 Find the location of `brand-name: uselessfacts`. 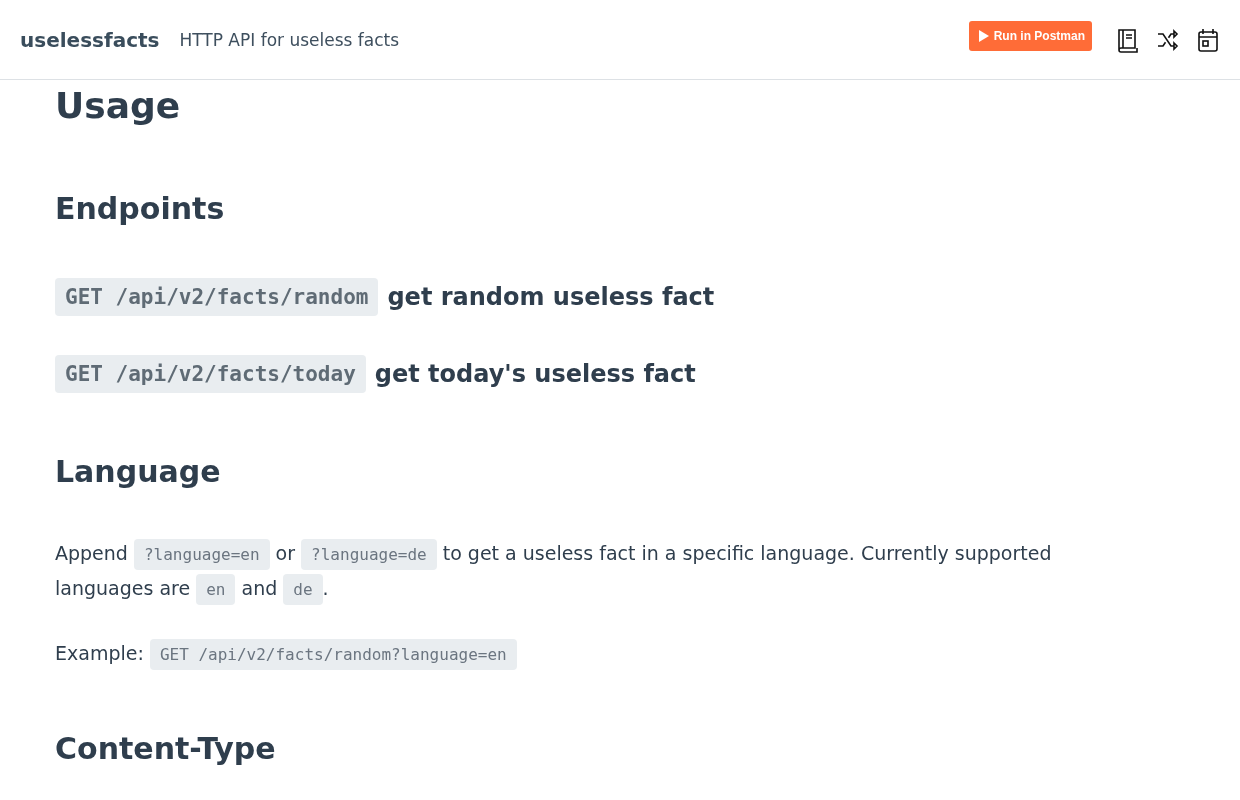

brand-name: uselessfacts is located at coordinates (90, 39).